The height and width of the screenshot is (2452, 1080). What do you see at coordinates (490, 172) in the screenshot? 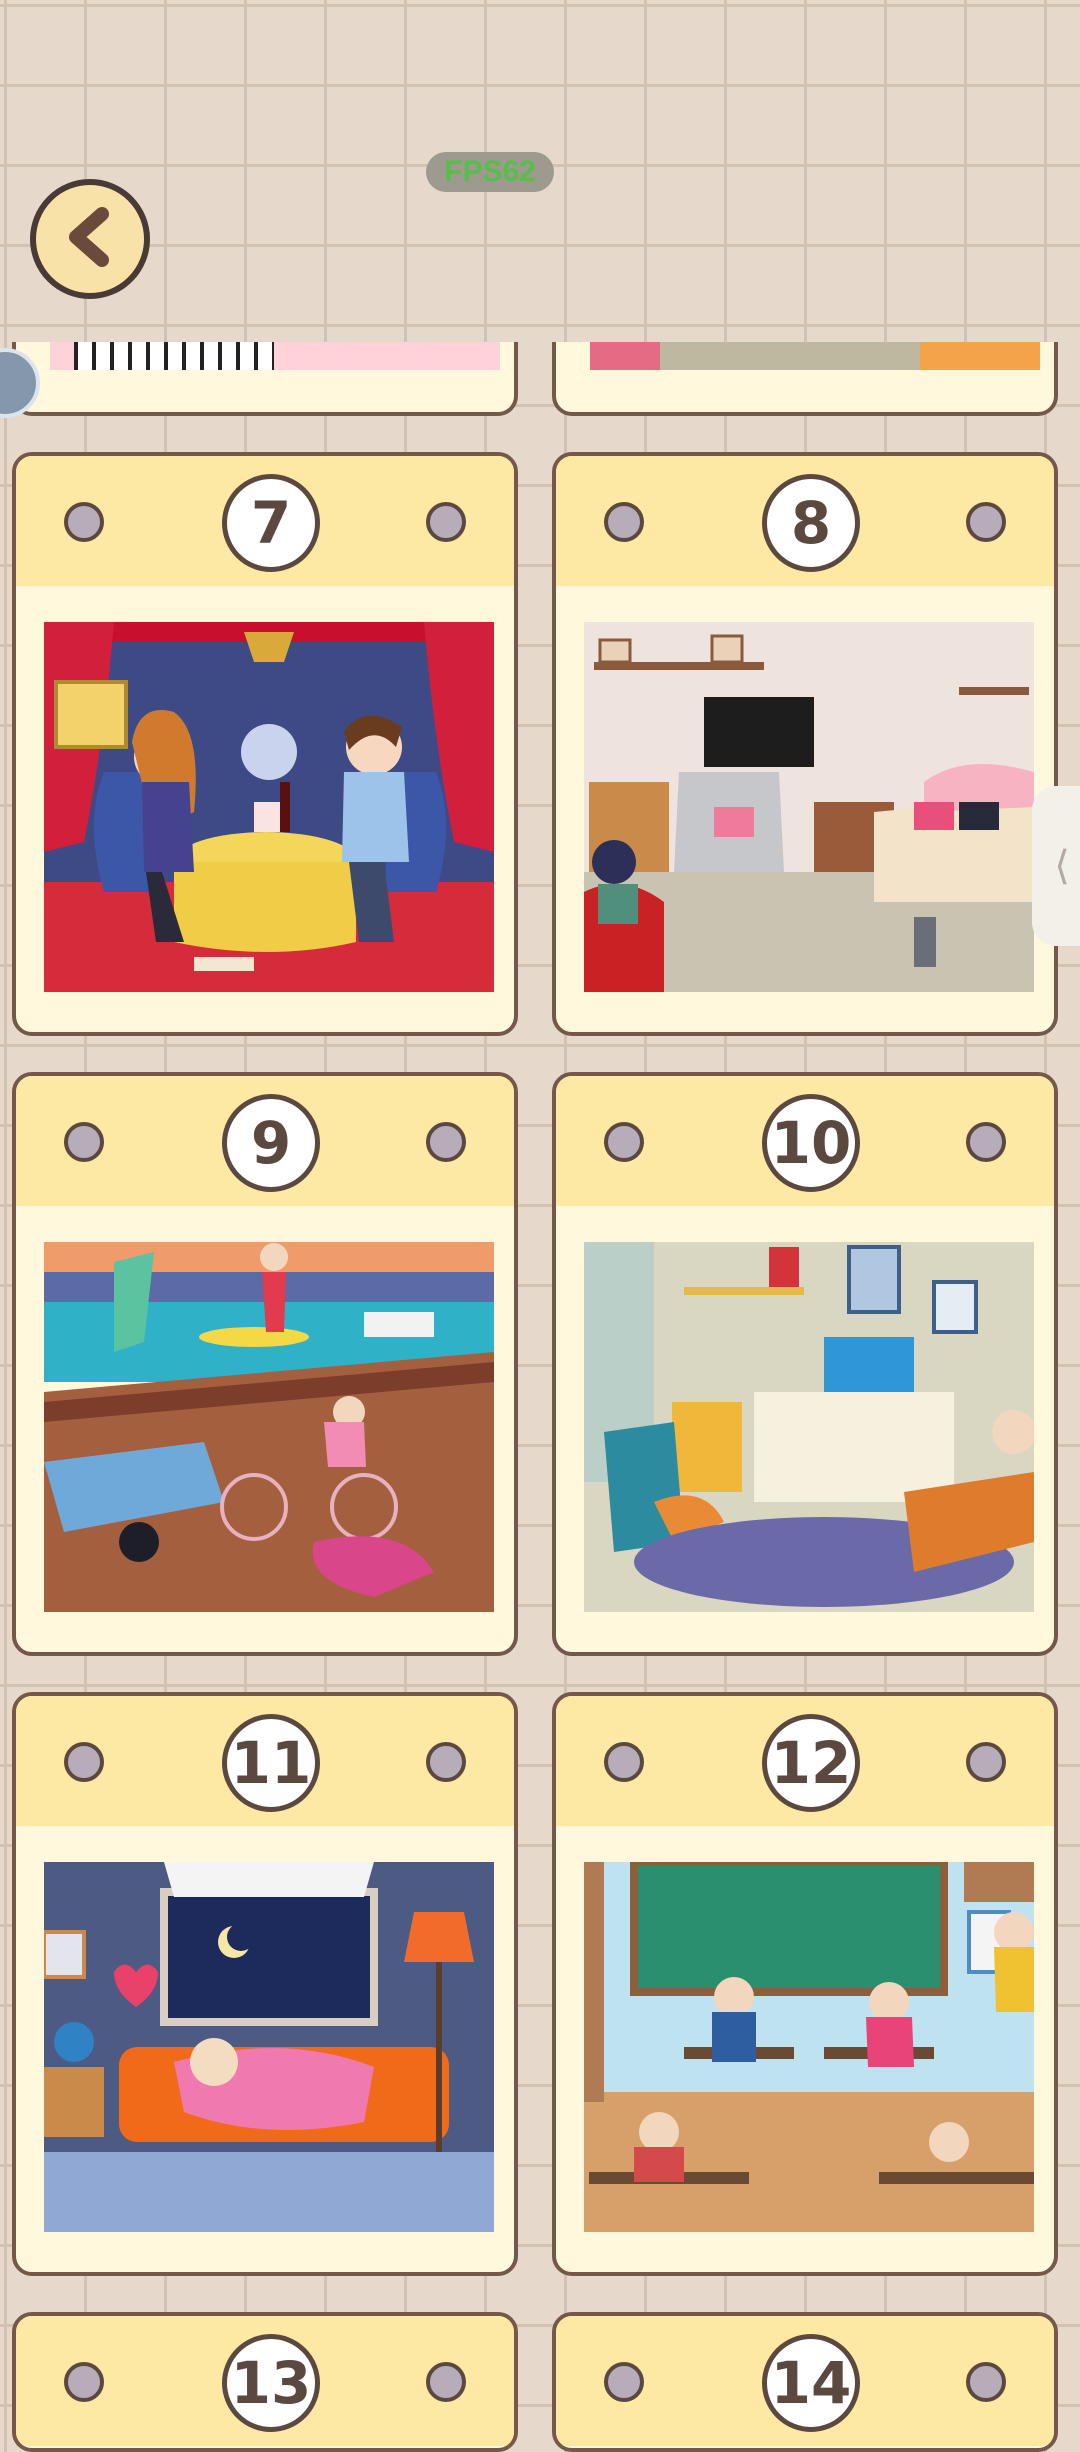
I see `fps-counter: FPS62` at bounding box center [490, 172].